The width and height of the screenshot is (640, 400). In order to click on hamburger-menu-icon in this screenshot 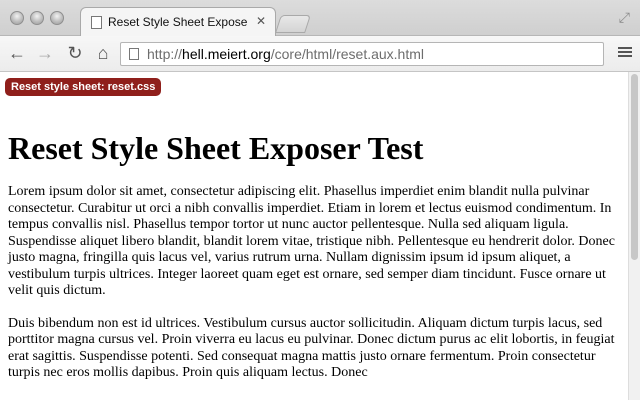, I will do `click(625, 52)`.